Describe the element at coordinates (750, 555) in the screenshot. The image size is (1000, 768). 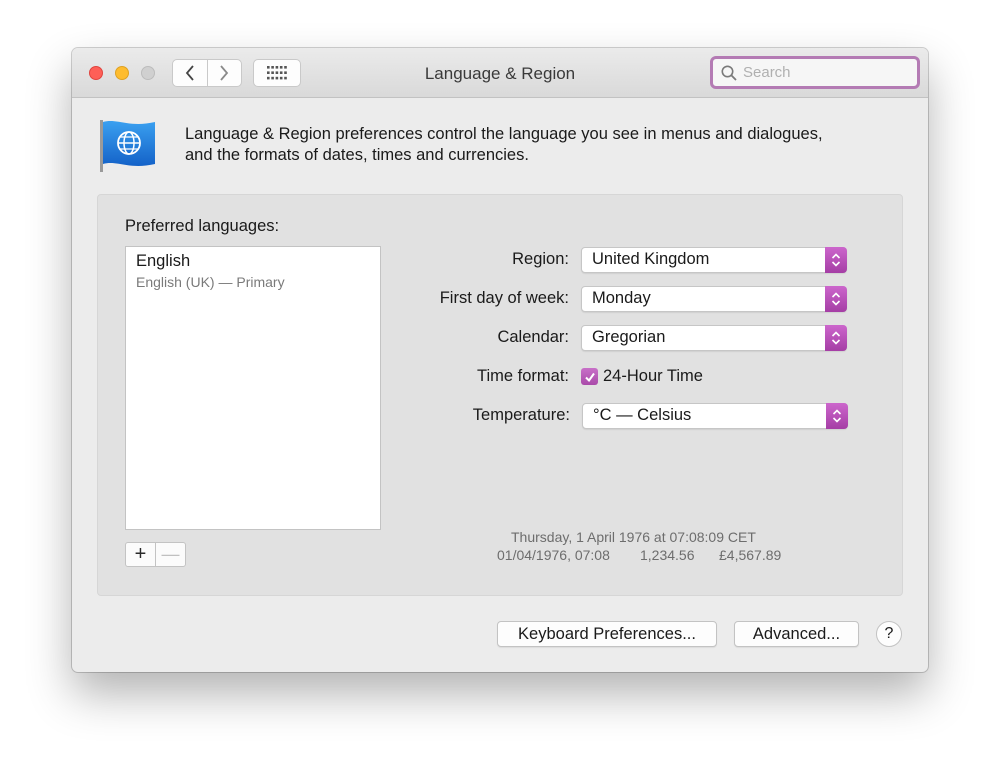
I see `sample-currency: £4,567.89` at that location.